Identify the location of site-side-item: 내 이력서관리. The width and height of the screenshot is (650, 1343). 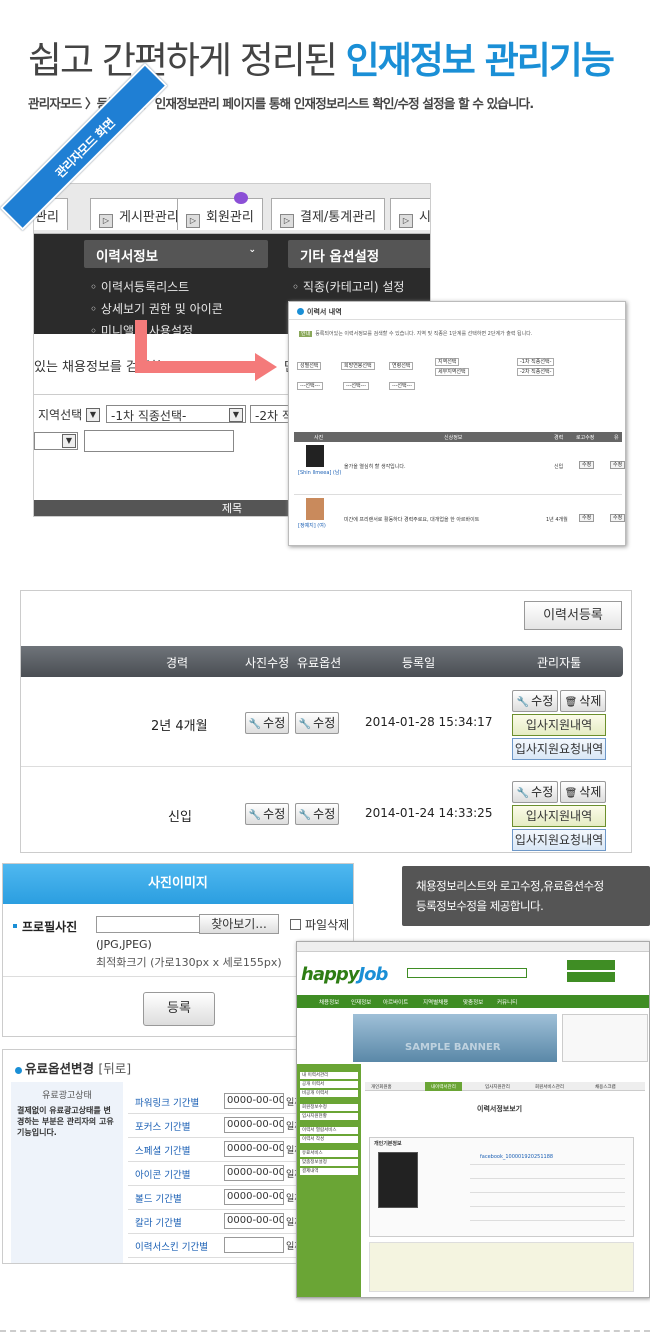
(329, 1075).